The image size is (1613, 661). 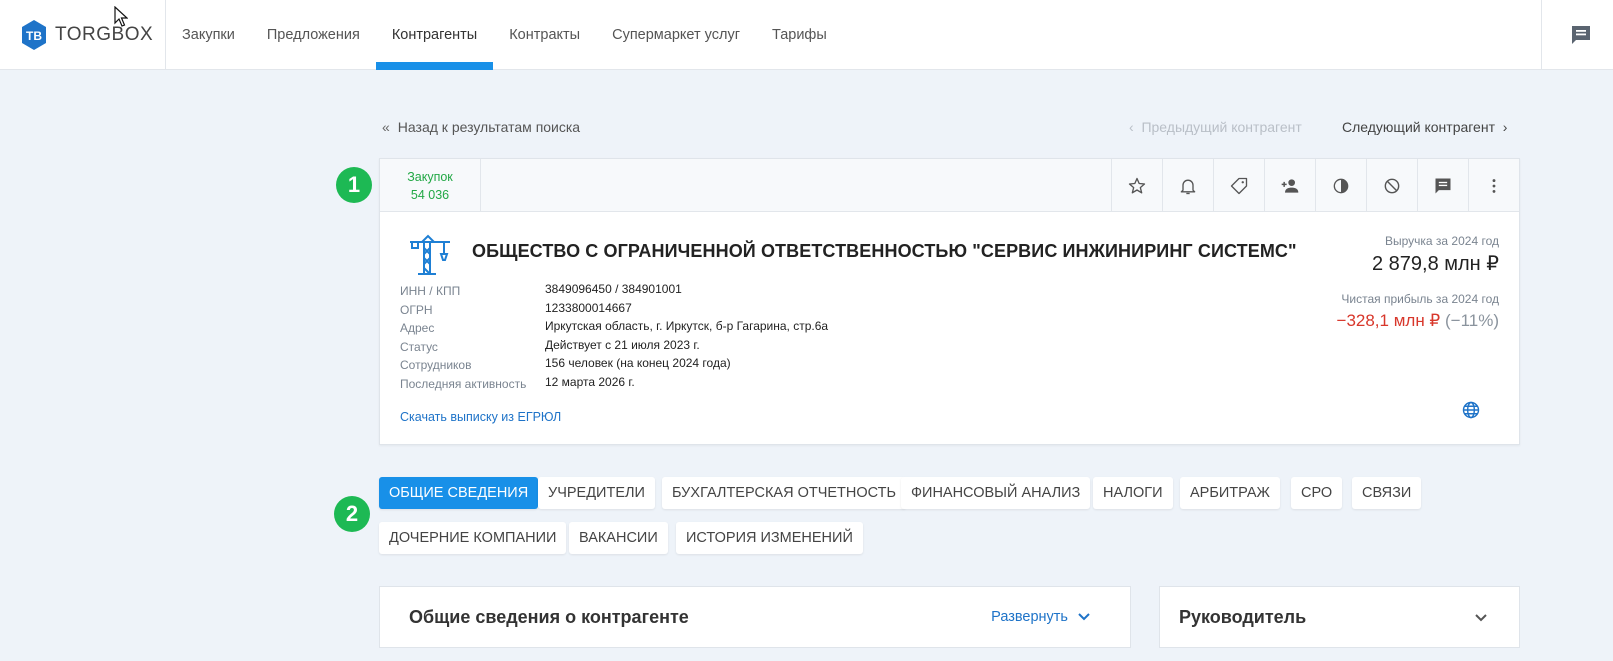 I want to click on bell-icon, so click(x=1188, y=186).